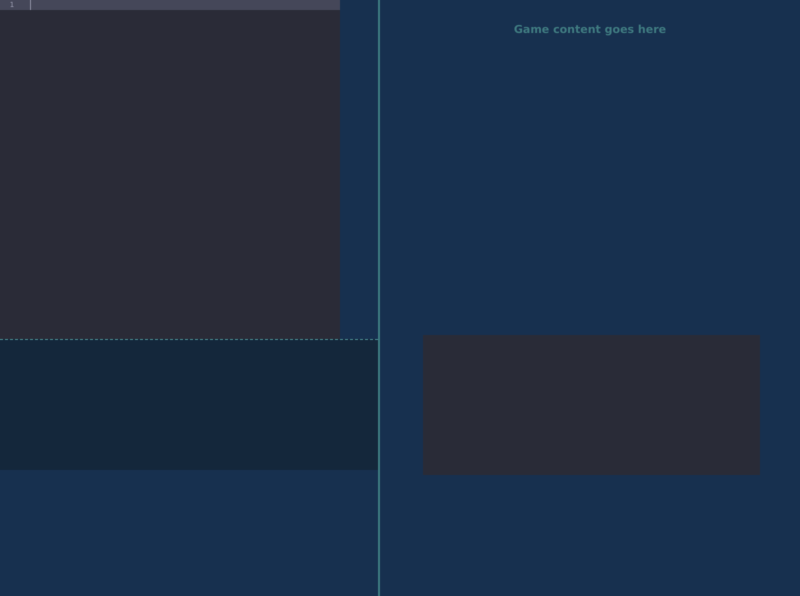 This screenshot has width=800, height=596. Describe the element at coordinates (590, 29) in the screenshot. I see `game-placeholder-text: Game content goes here` at that location.